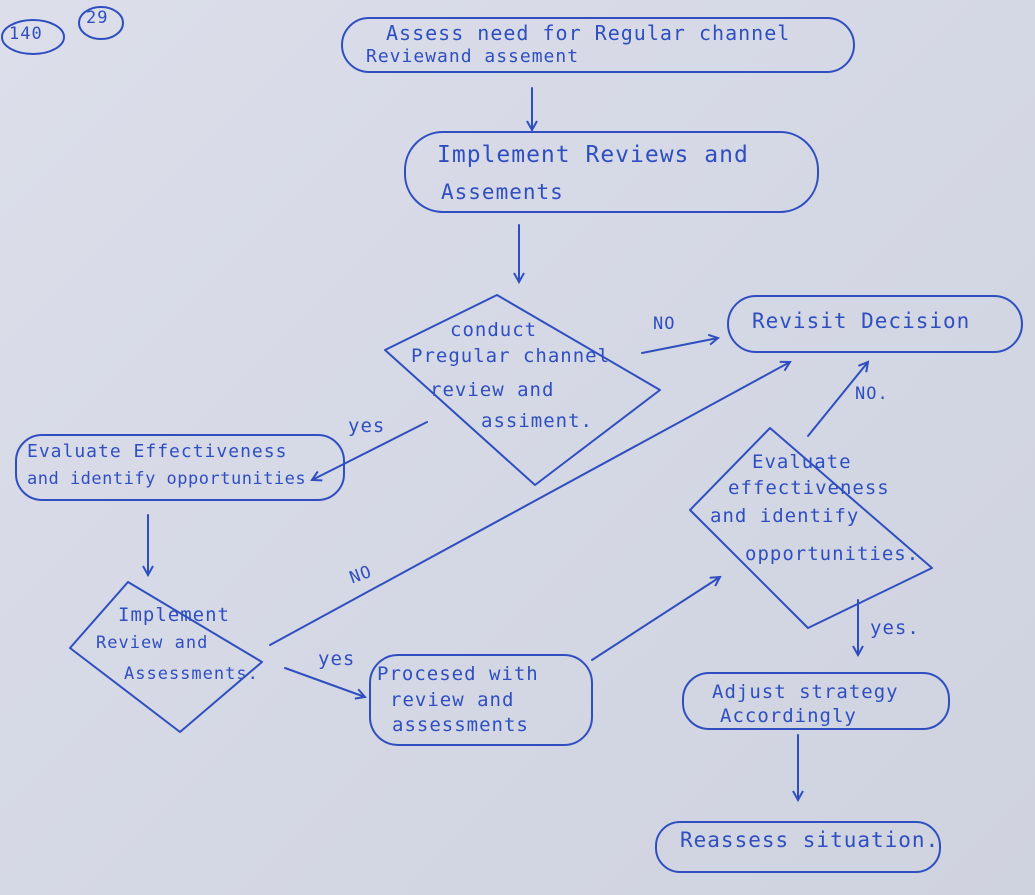 The height and width of the screenshot is (895, 1035). I want to click on arrow-conduct-no-to-revisit, so click(679, 346).